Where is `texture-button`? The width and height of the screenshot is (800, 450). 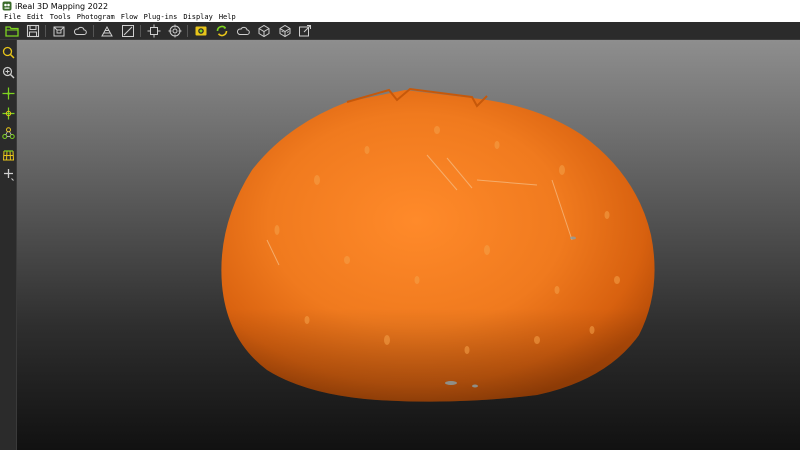
texture-button is located at coordinates (107, 31).